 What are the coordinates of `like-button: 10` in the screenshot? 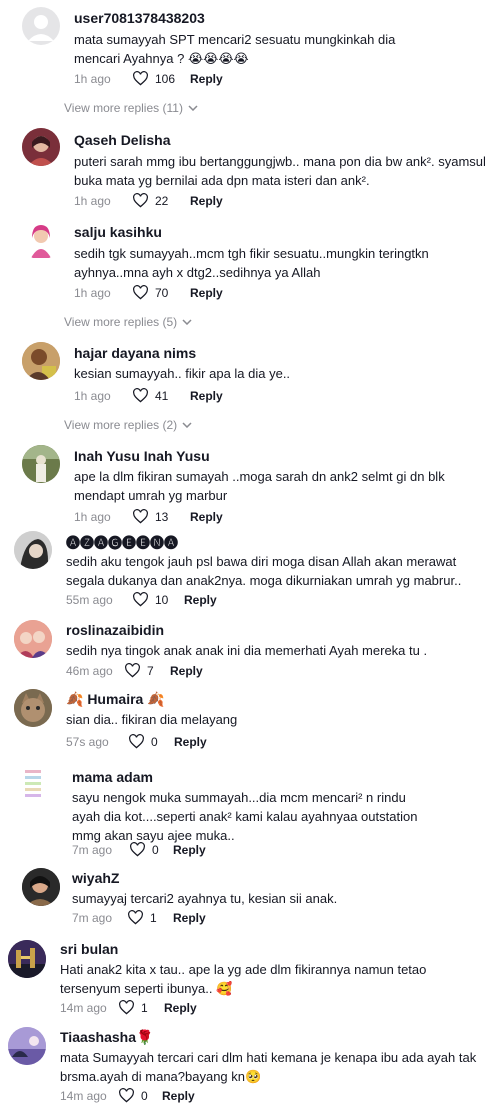 It's located at (162, 599).